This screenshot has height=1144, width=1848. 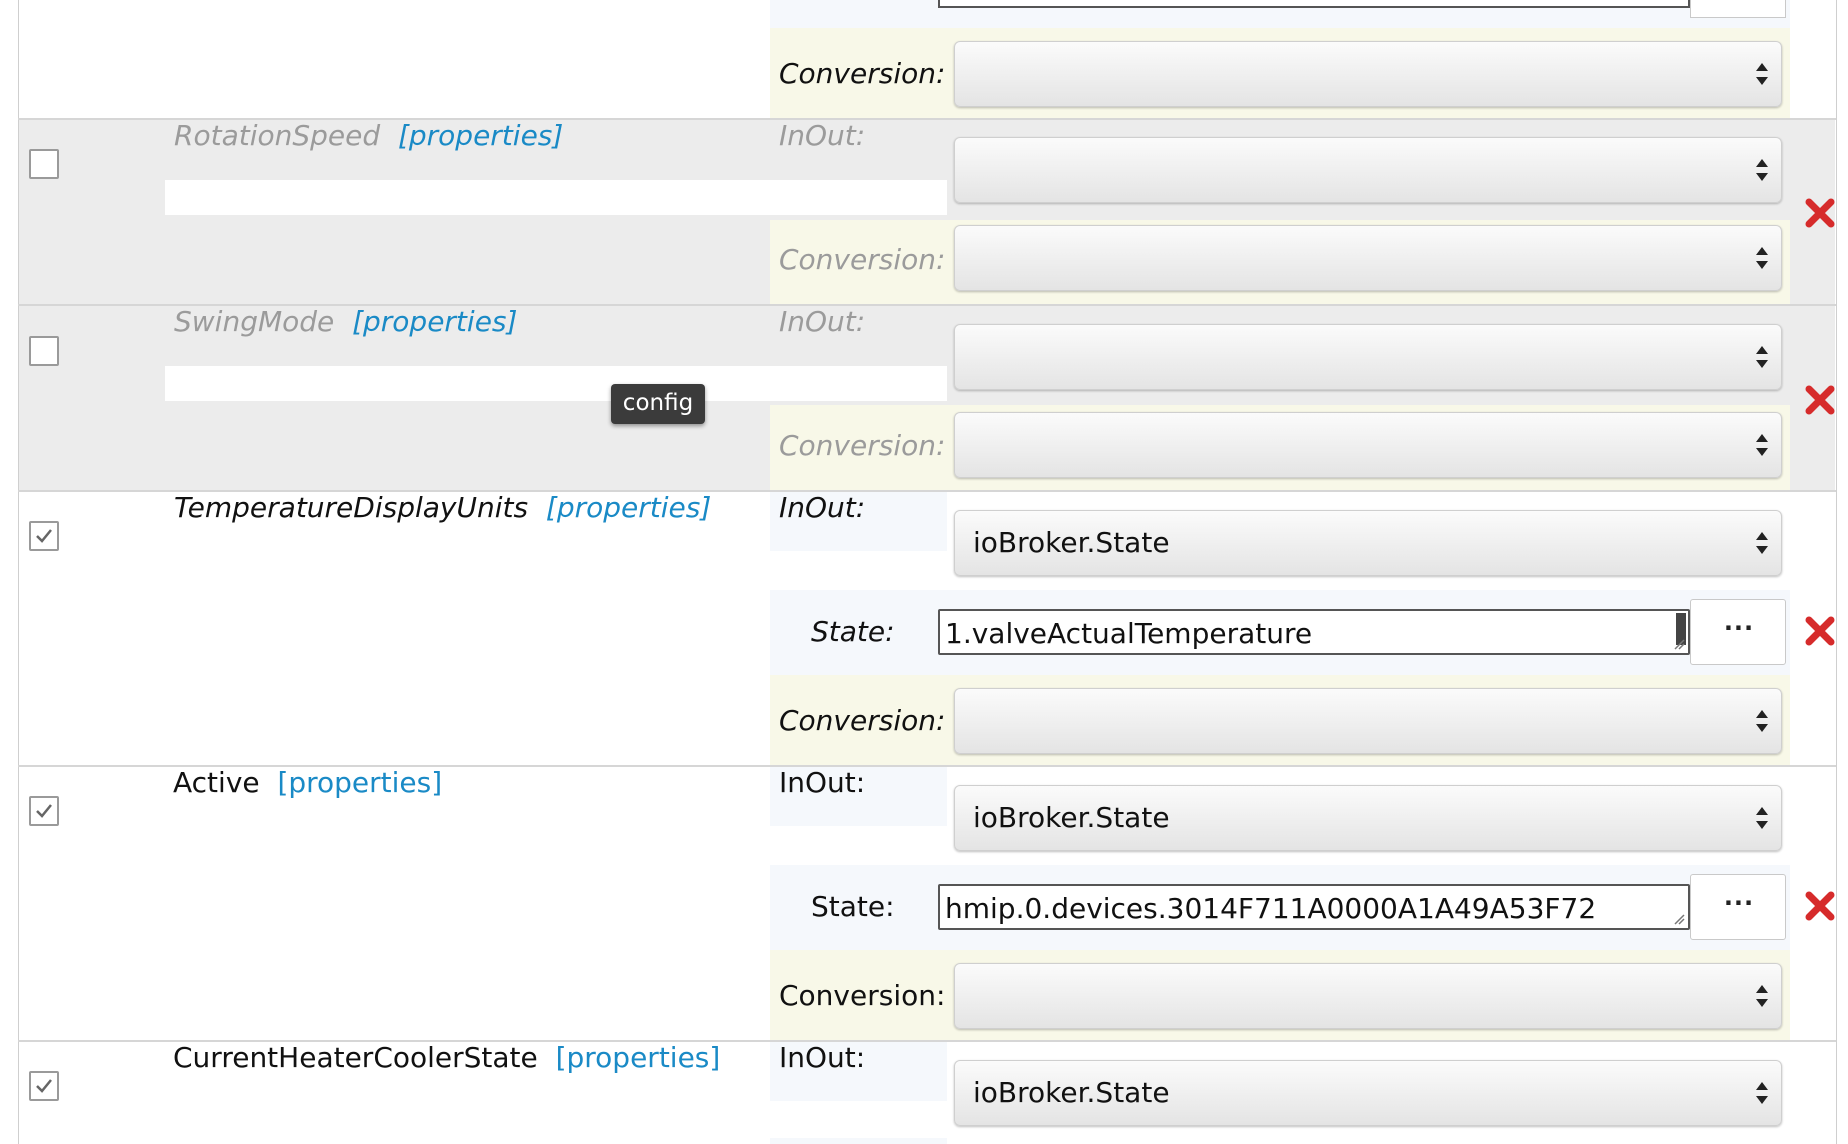 What do you see at coordinates (443, 507) in the screenshot?
I see `row-name: TemperatureDisplayUnits [properties]` at bounding box center [443, 507].